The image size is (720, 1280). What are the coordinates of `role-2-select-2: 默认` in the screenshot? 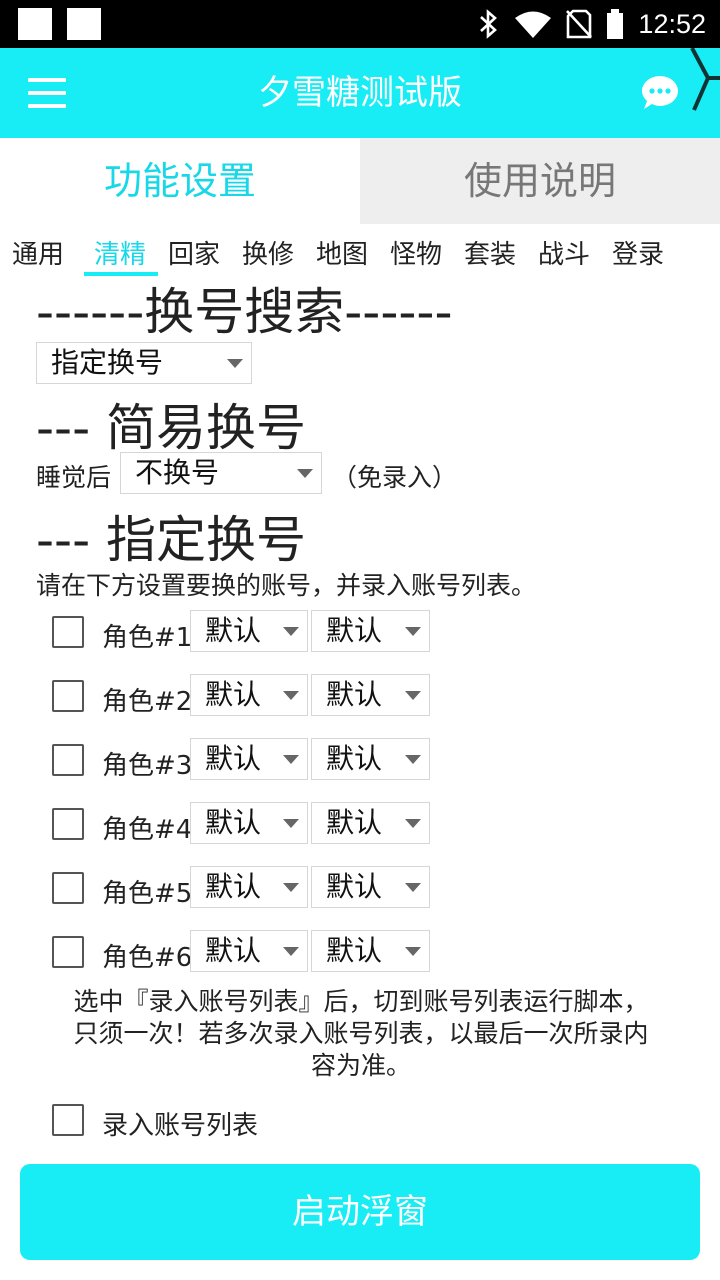 It's located at (370, 695).